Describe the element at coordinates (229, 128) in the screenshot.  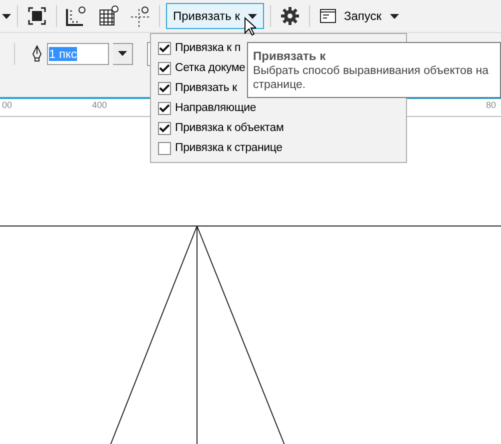
I see `menu-item-label: Привязка к объектам` at that location.